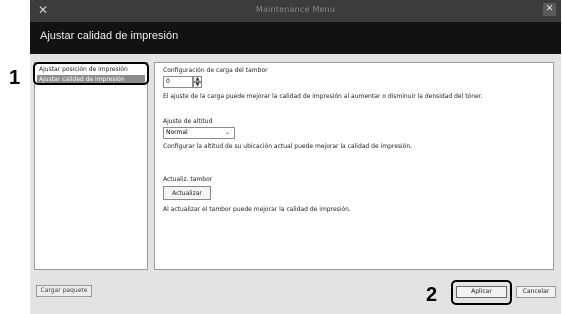 This screenshot has height=314, width=562. What do you see at coordinates (178, 82) in the screenshot?
I see `drum-charge-input: 0` at bounding box center [178, 82].